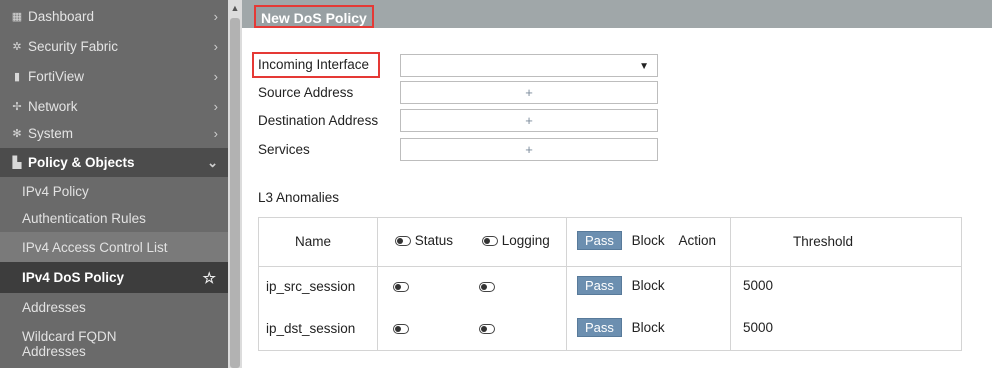  What do you see at coordinates (17, 17) in the screenshot?
I see `dashboard-icon: ▦` at bounding box center [17, 17].